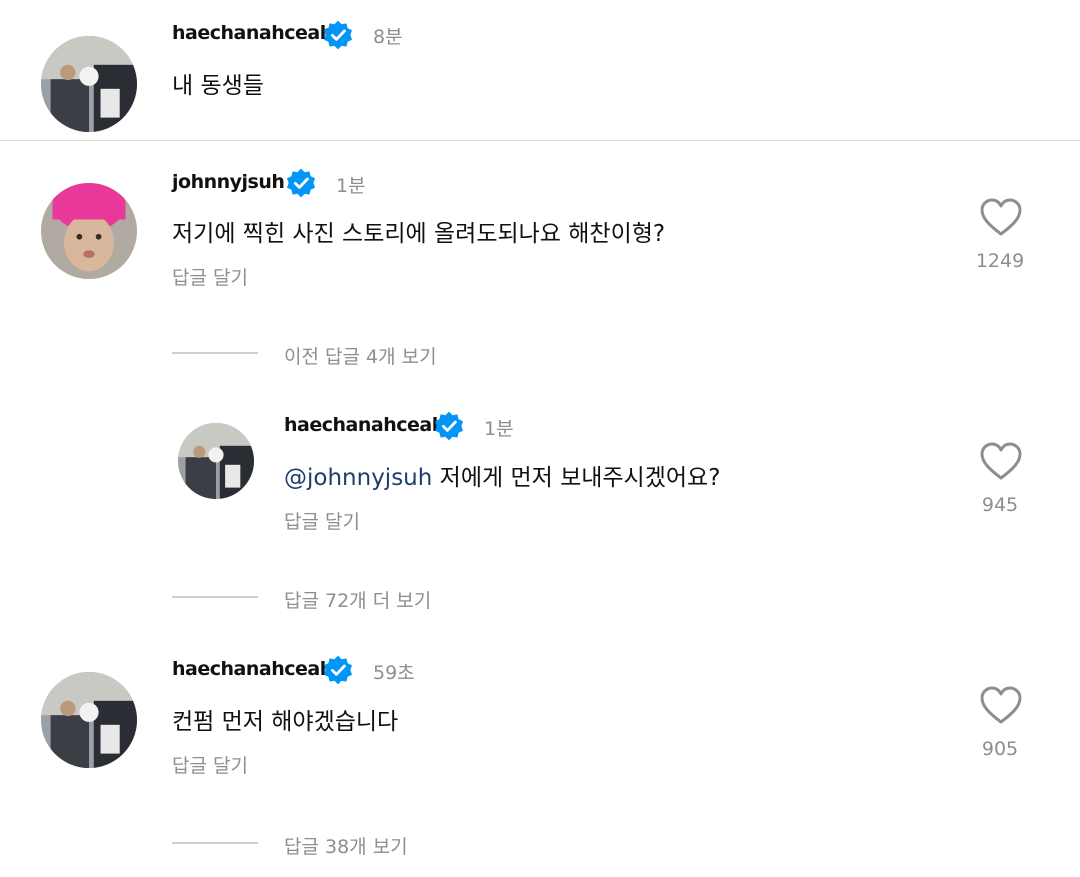  I want to click on view-previous-replies-button: 이전 답글 4개 보기, so click(360, 355).